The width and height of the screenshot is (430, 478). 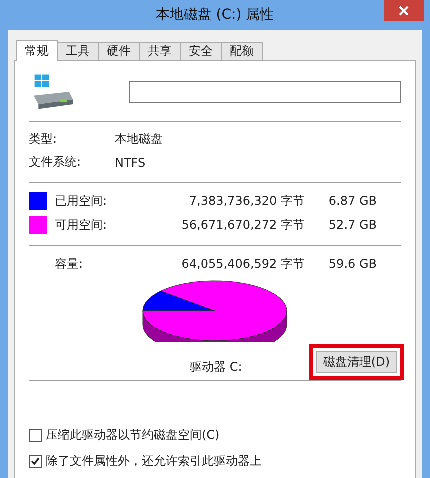 What do you see at coordinates (215, 15) in the screenshot?
I see `window-title: 本地磁盘 (C:) 属性` at bounding box center [215, 15].